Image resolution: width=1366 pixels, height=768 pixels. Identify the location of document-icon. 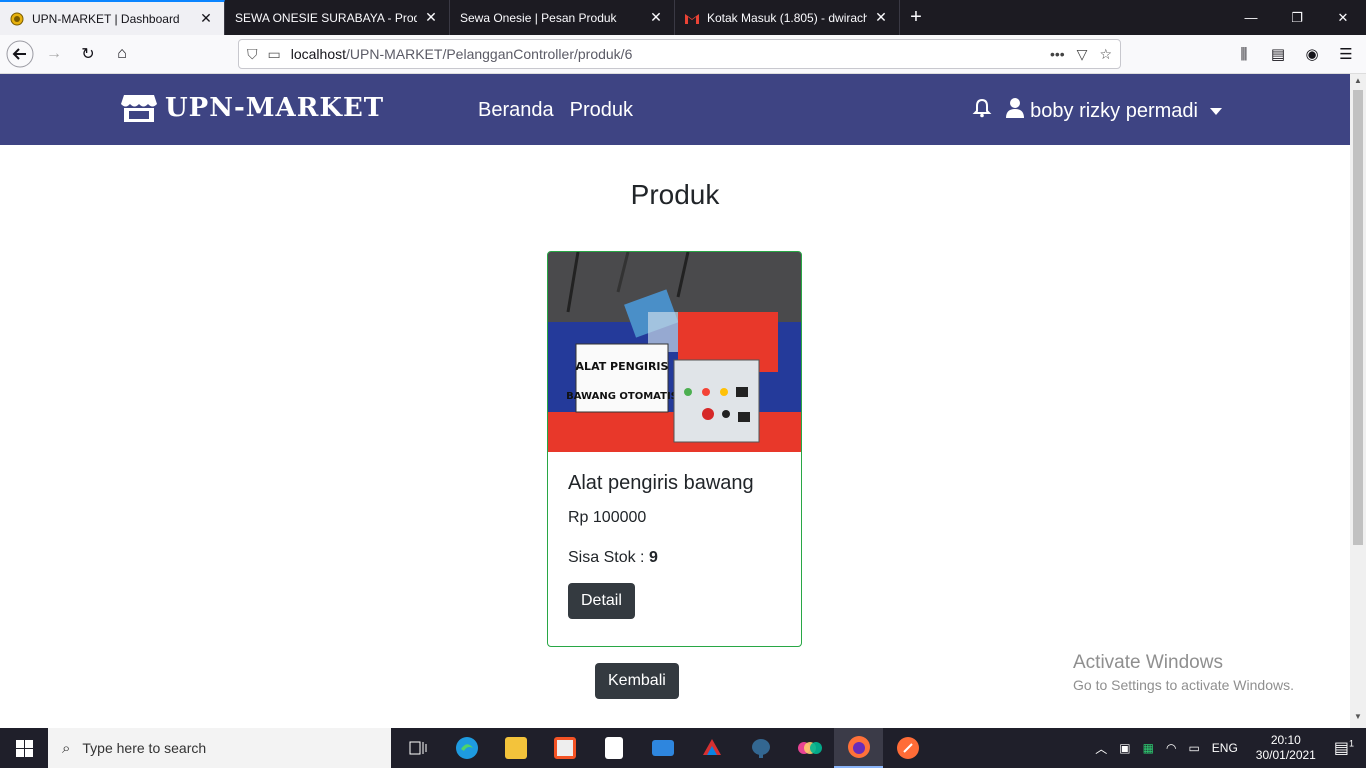
(613, 748).